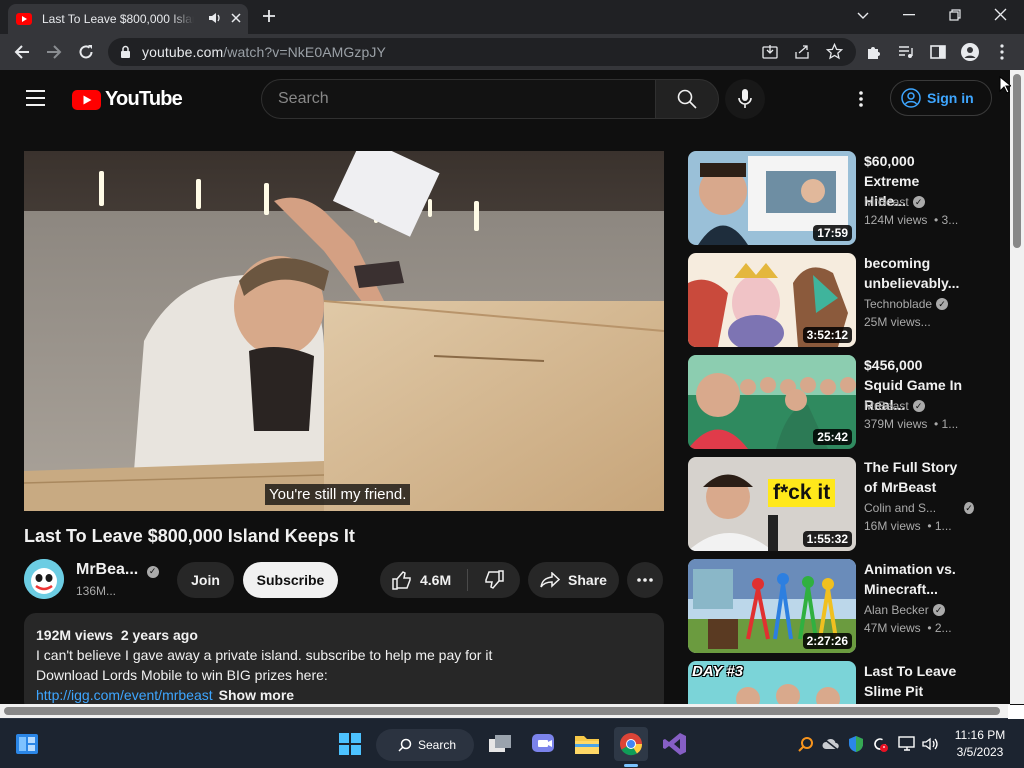  Describe the element at coordinates (772, 682) in the screenshot. I see `video-thumbnail: DAY #3` at that location.